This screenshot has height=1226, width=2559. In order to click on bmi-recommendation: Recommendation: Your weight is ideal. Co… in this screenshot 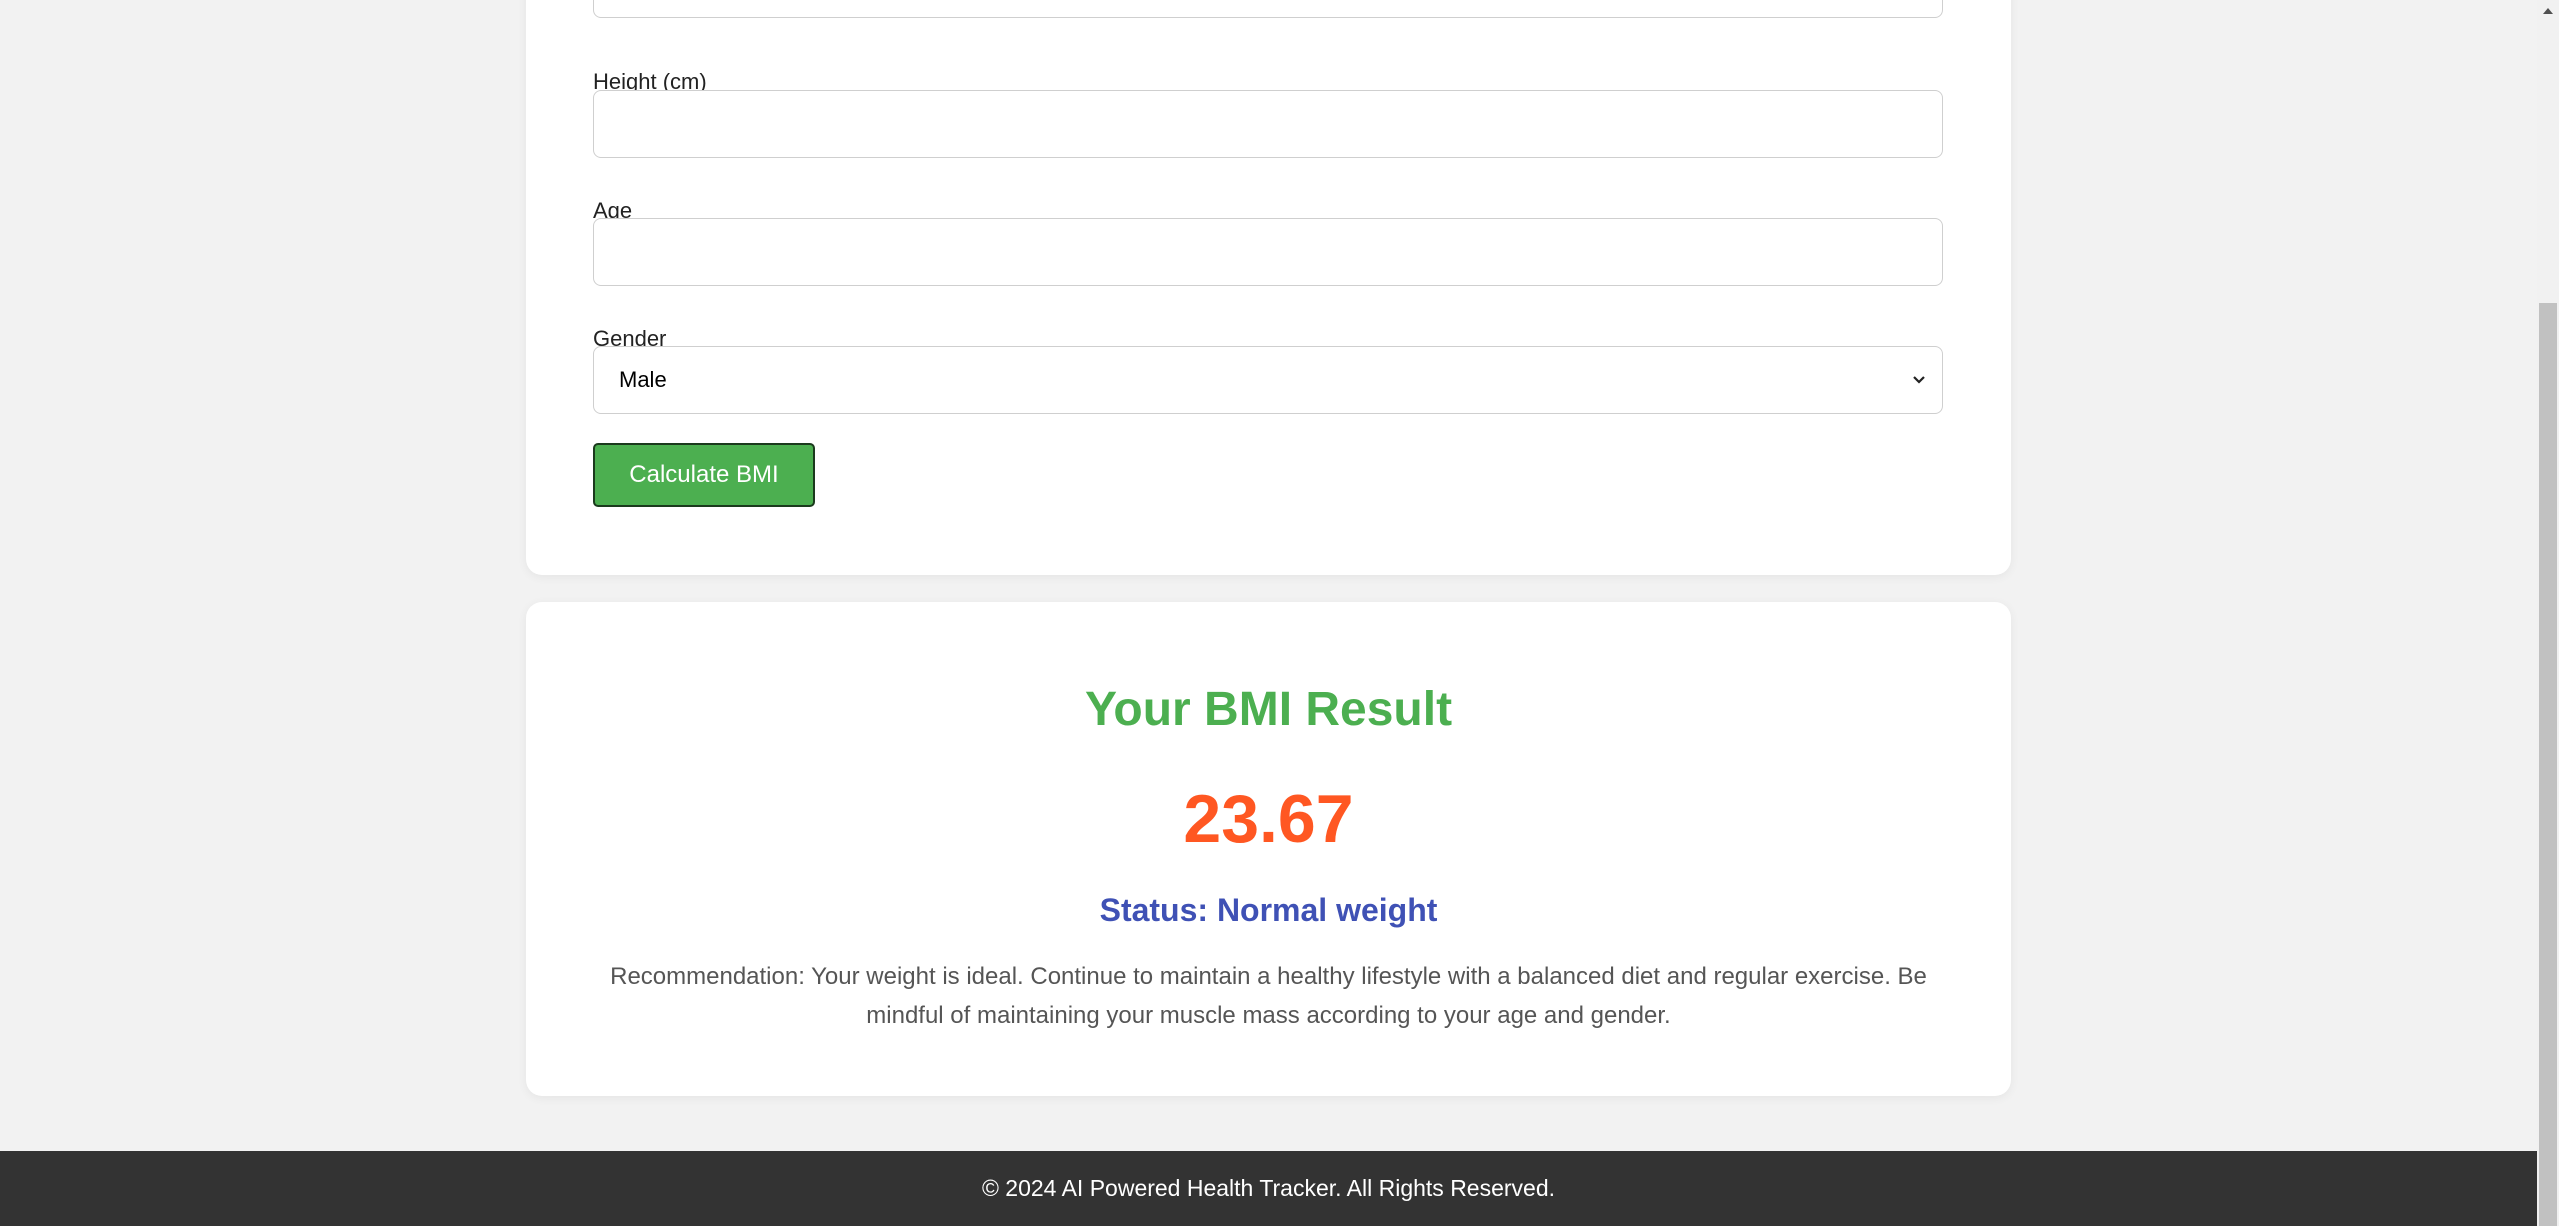, I will do `click(1268, 996)`.